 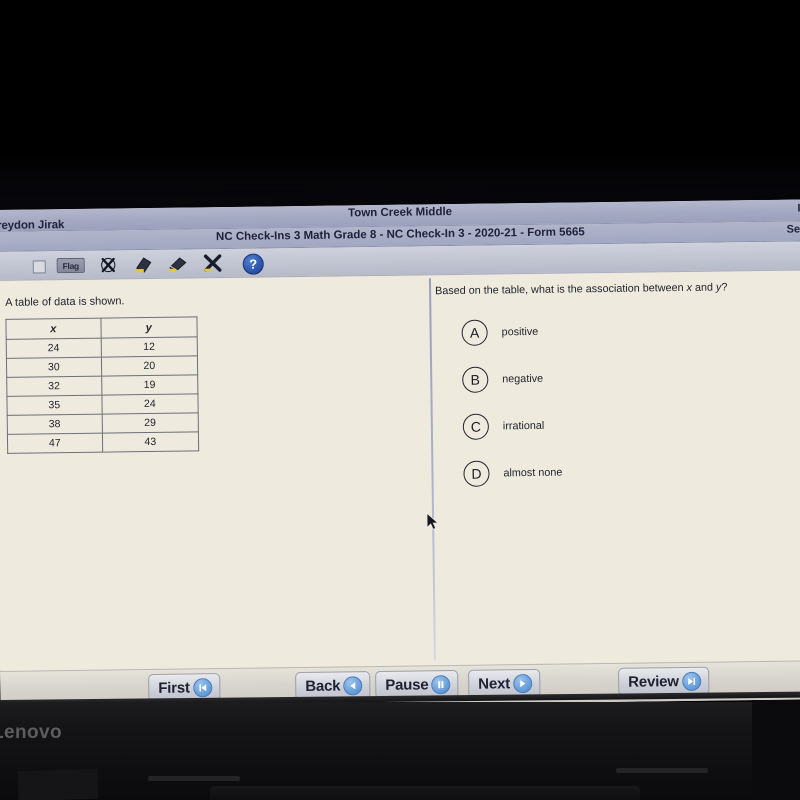 What do you see at coordinates (194, 778) in the screenshot?
I see `hinge-left` at bounding box center [194, 778].